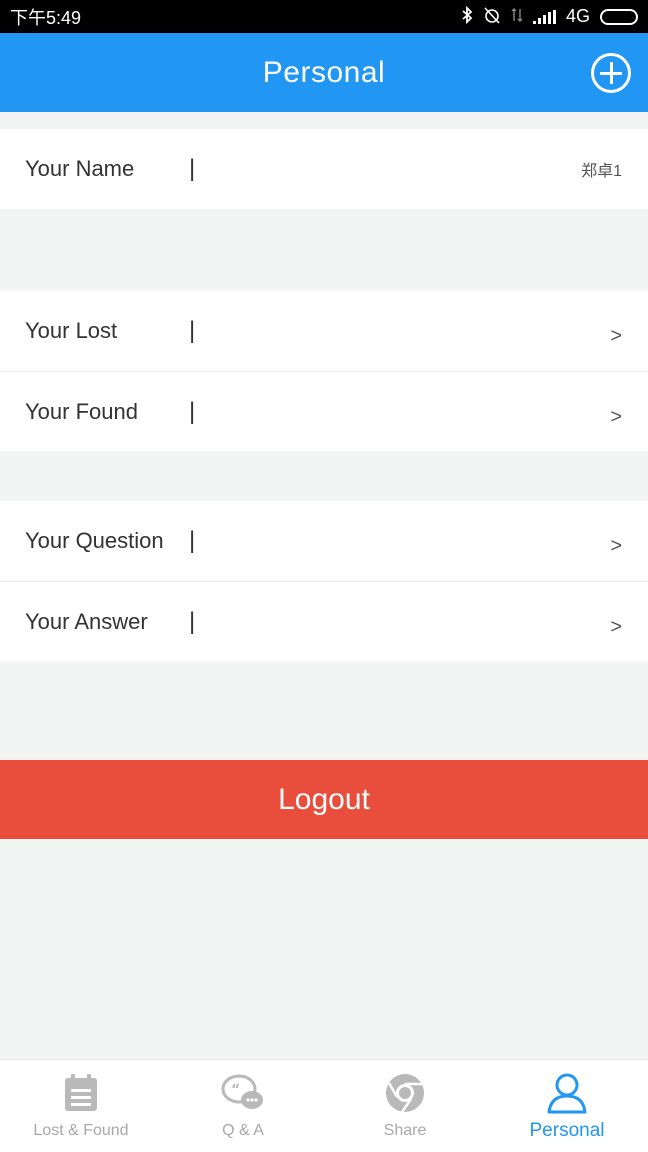 Image resolution: width=648 pixels, height=1152 pixels. Describe the element at coordinates (324, 16) in the screenshot. I see `status-bar: 下午5:49 4G` at that location.